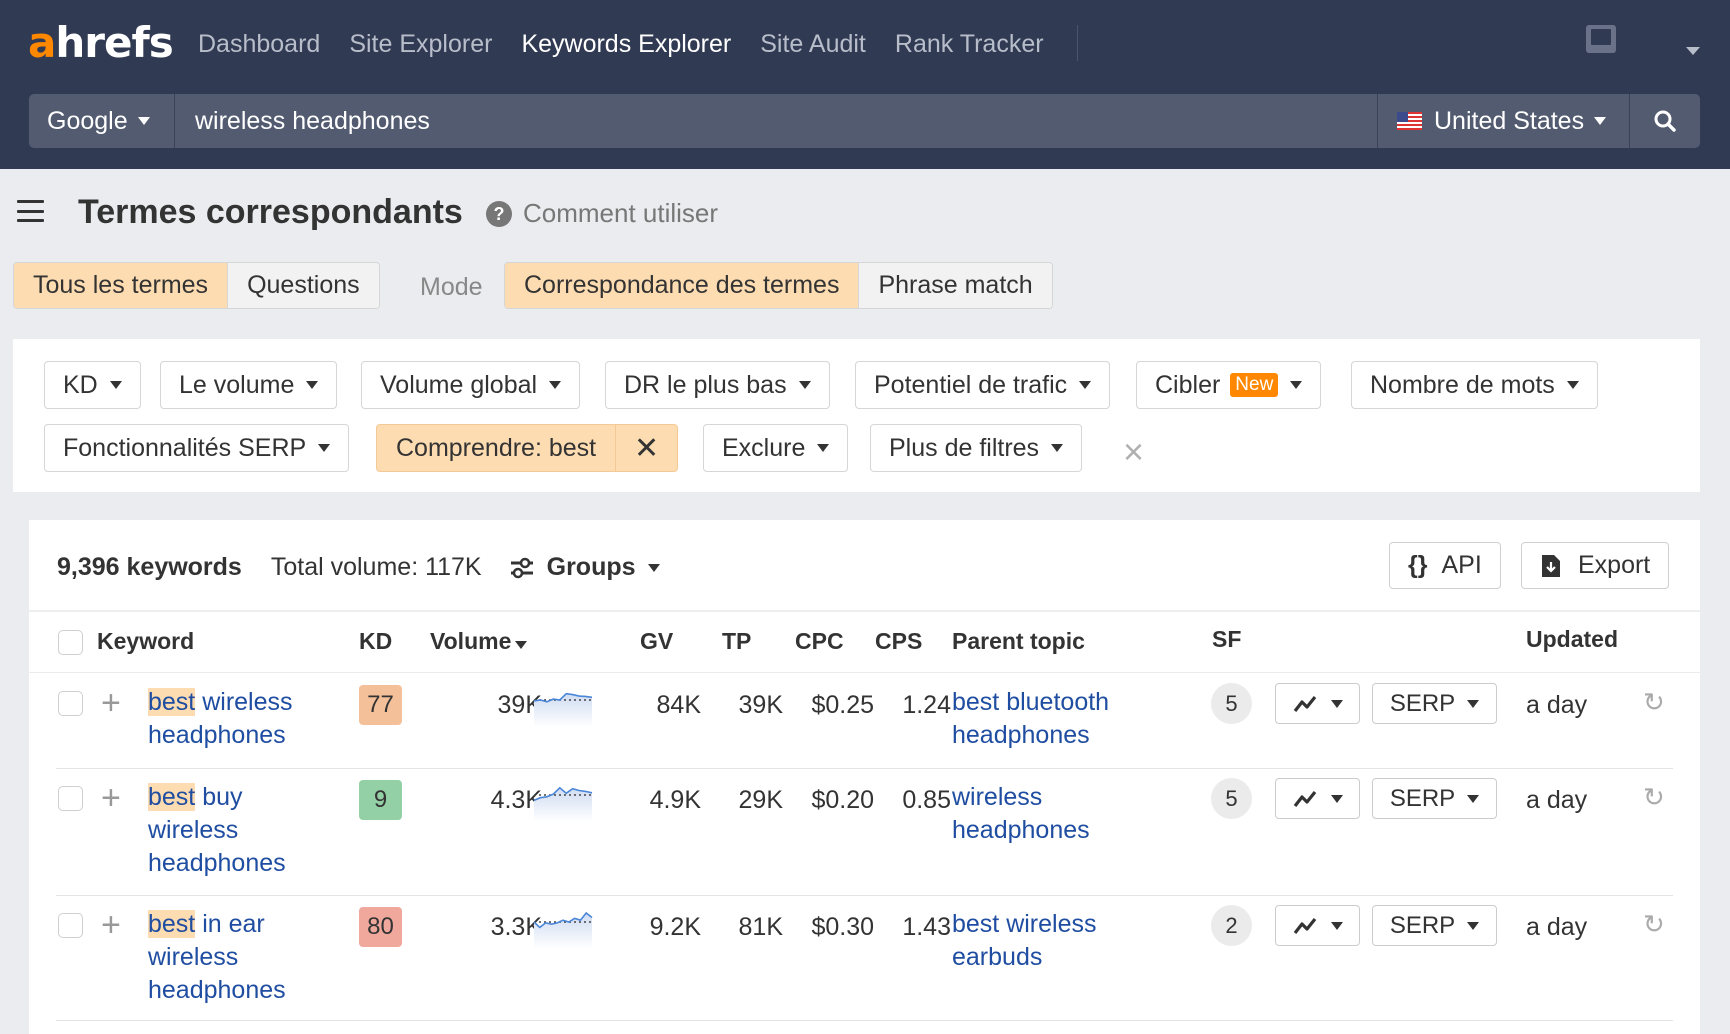  What do you see at coordinates (249, 385) in the screenshot?
I see `filter-volume: Le volume` at bounding box center [249, 385].